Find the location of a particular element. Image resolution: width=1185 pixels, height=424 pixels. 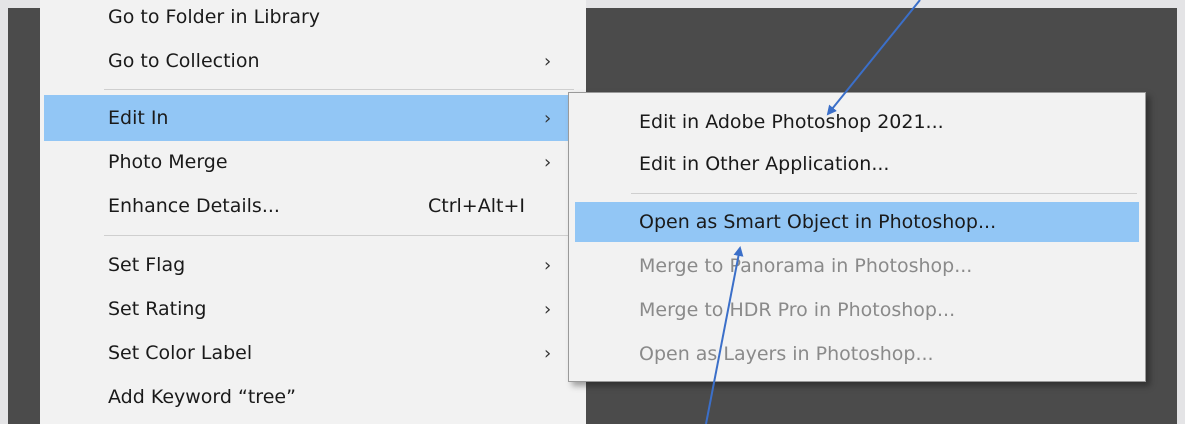

menu-item-label: Go to Collection is located at coordinates (184, 61).